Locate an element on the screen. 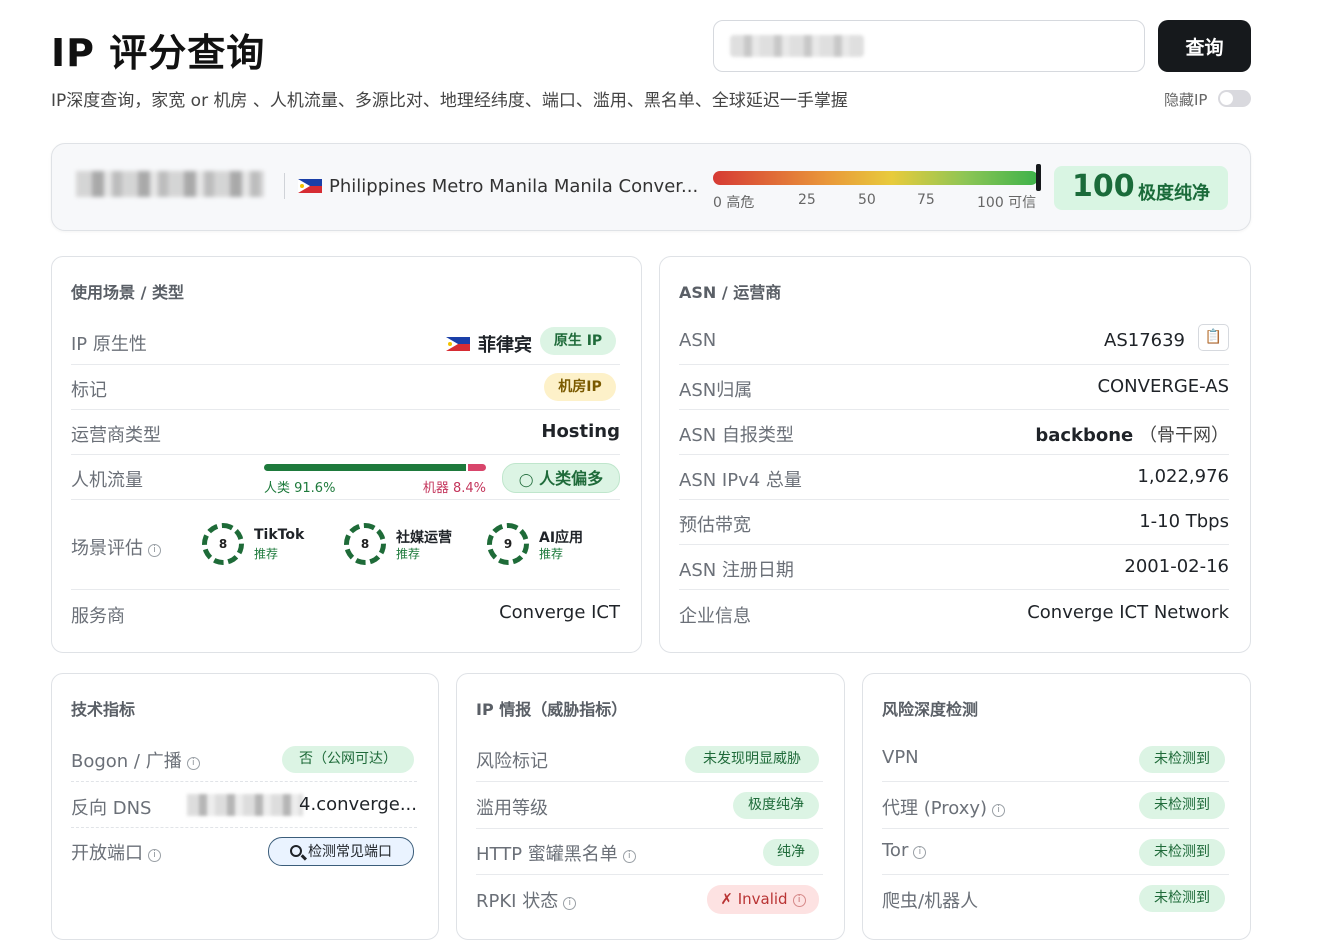 The height and width of the screenshot is (950, 1320). tor-label: Tor i is located at coordinates (904, 850).